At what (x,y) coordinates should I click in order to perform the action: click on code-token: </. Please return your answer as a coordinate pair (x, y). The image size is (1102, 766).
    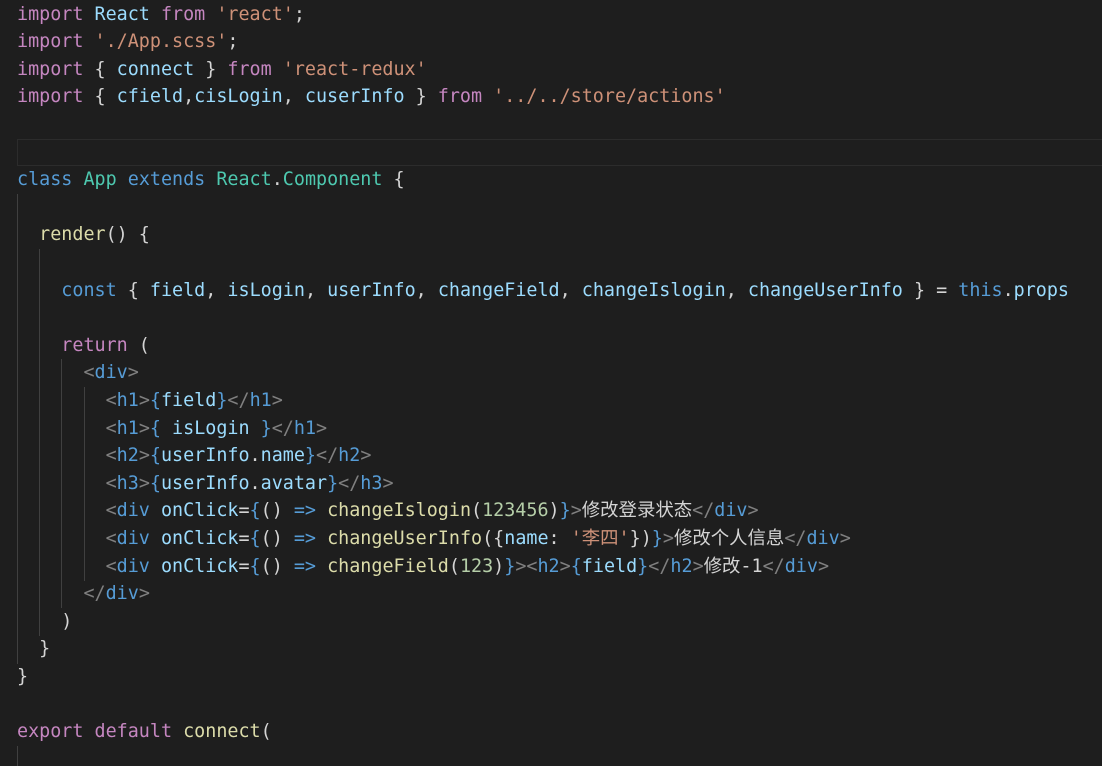
    Looking at the image, I should click on (349, 483).